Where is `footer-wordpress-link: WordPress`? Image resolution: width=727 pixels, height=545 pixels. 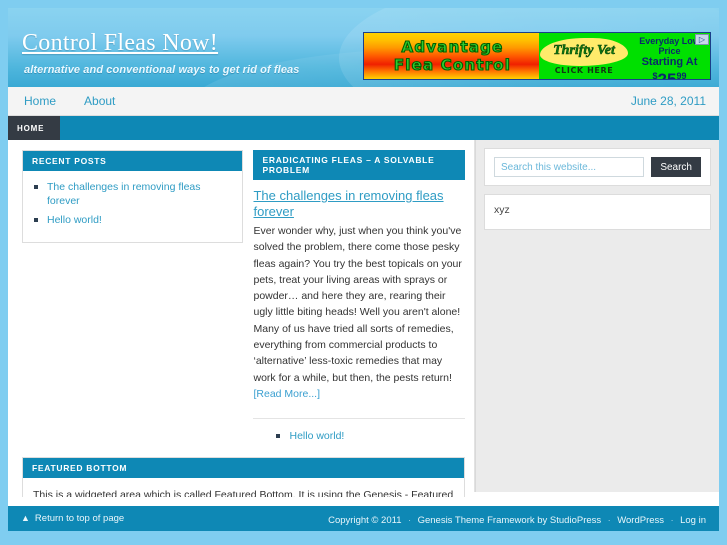 footer-wordpress-link: WordPress is located at coordinates (640, 520).